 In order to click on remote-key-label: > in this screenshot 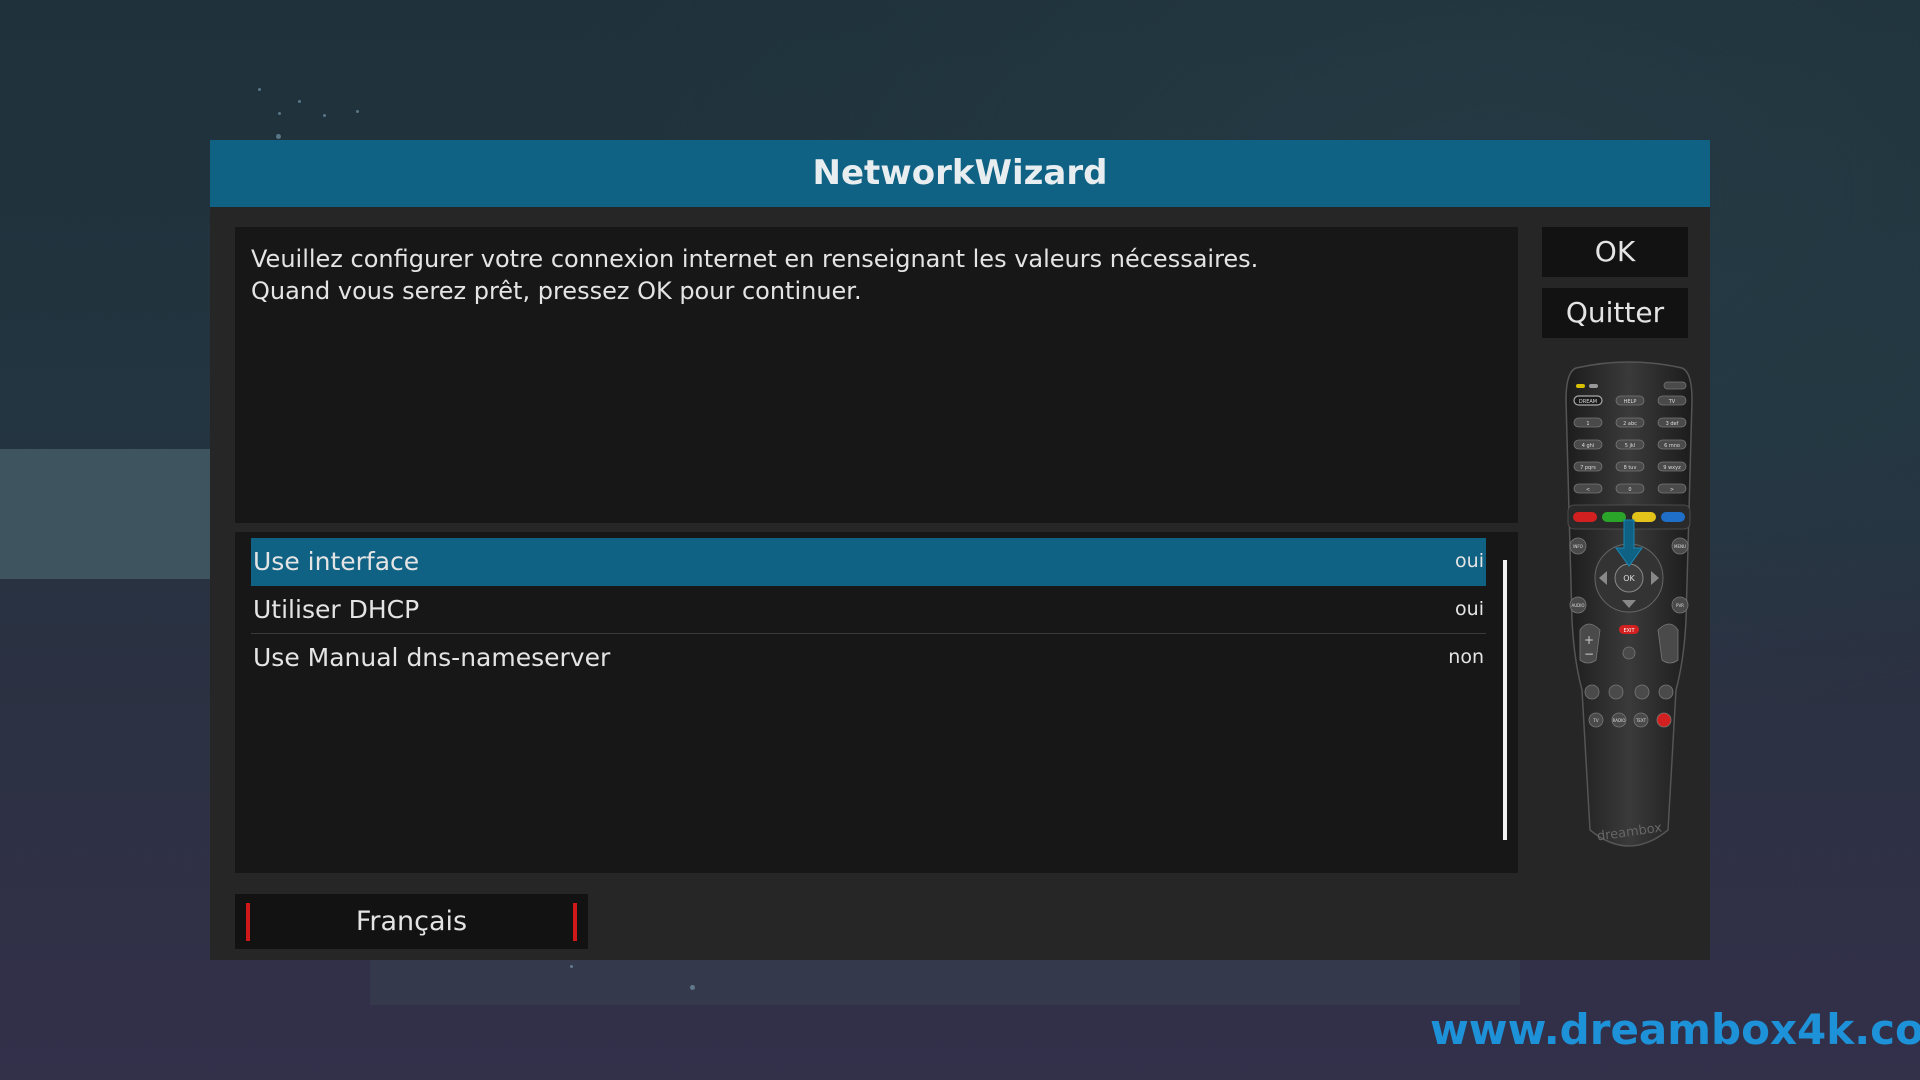, I will do `click(1672, 490)`.